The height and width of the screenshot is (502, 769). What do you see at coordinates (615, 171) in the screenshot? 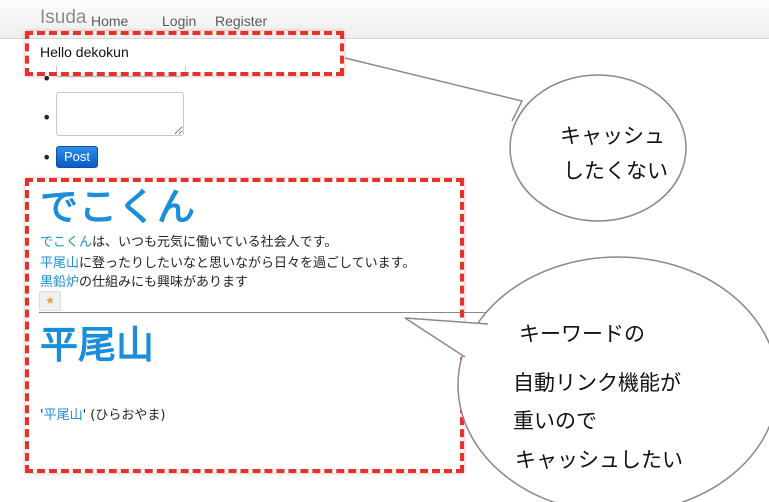
I see `callout-1-text-line-2: したくない` at bounding box center [615, 171].